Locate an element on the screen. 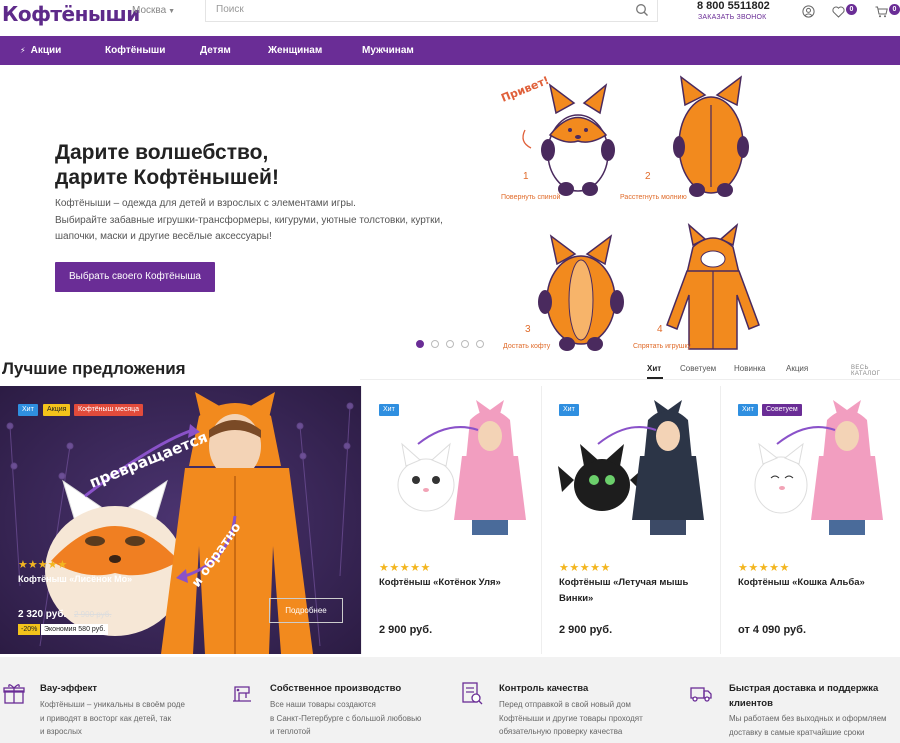 The width and height of the screenshot is (900, 743). feature-text-line: в Санкт-Петербурге с большой любовью is located at coordinates (346, 718).